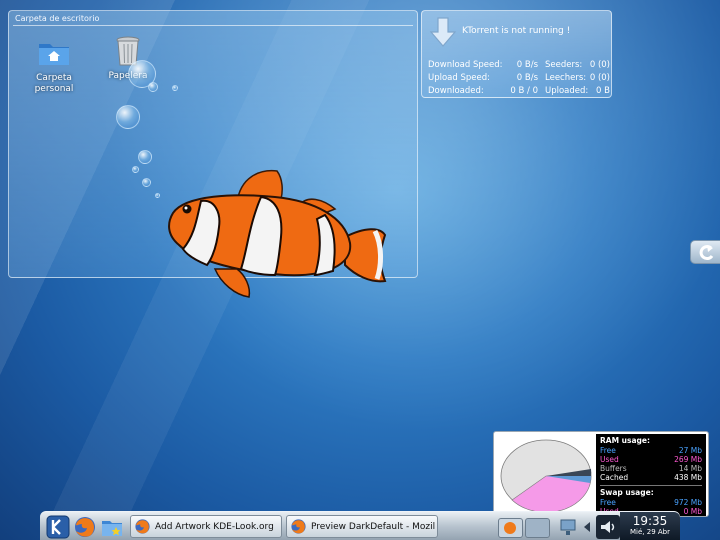 This screenshot has width=720, height=540. I want to click on task-button: Add Artwork KDE-Look.org, so click(206, 526).